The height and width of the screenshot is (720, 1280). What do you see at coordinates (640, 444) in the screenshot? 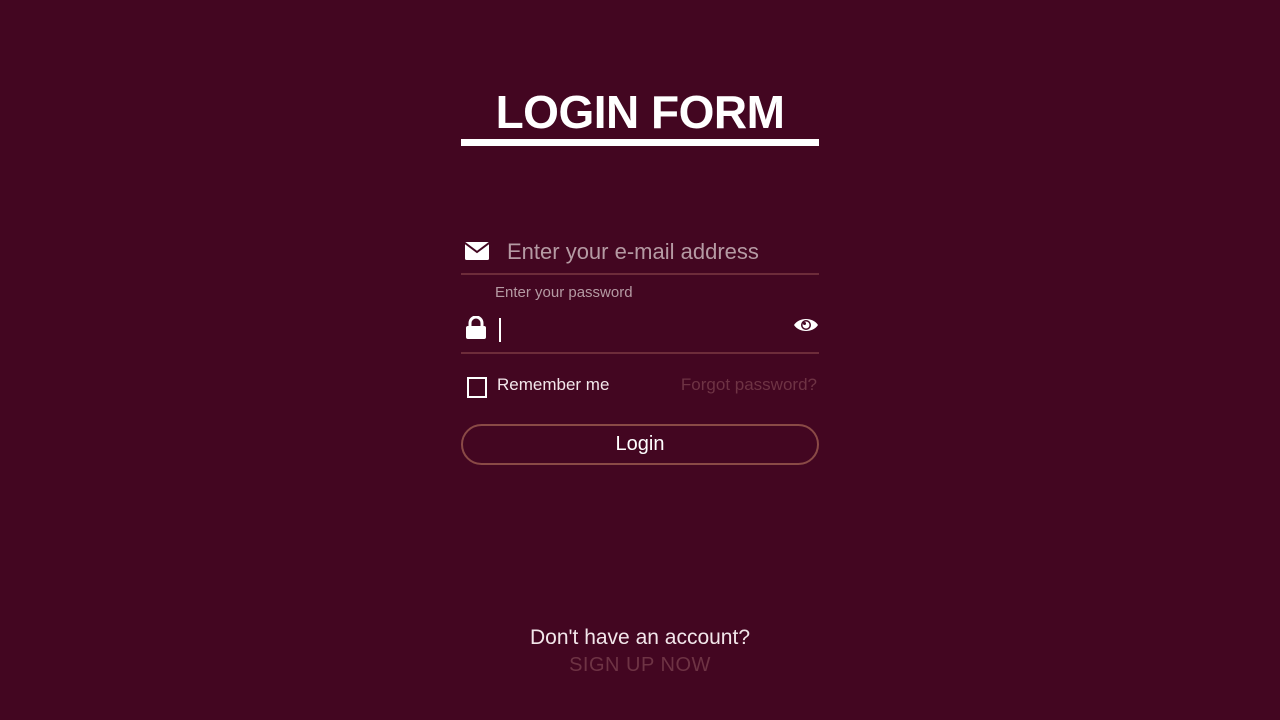
I see `login-button: Login` at bounding box center [640, 444].